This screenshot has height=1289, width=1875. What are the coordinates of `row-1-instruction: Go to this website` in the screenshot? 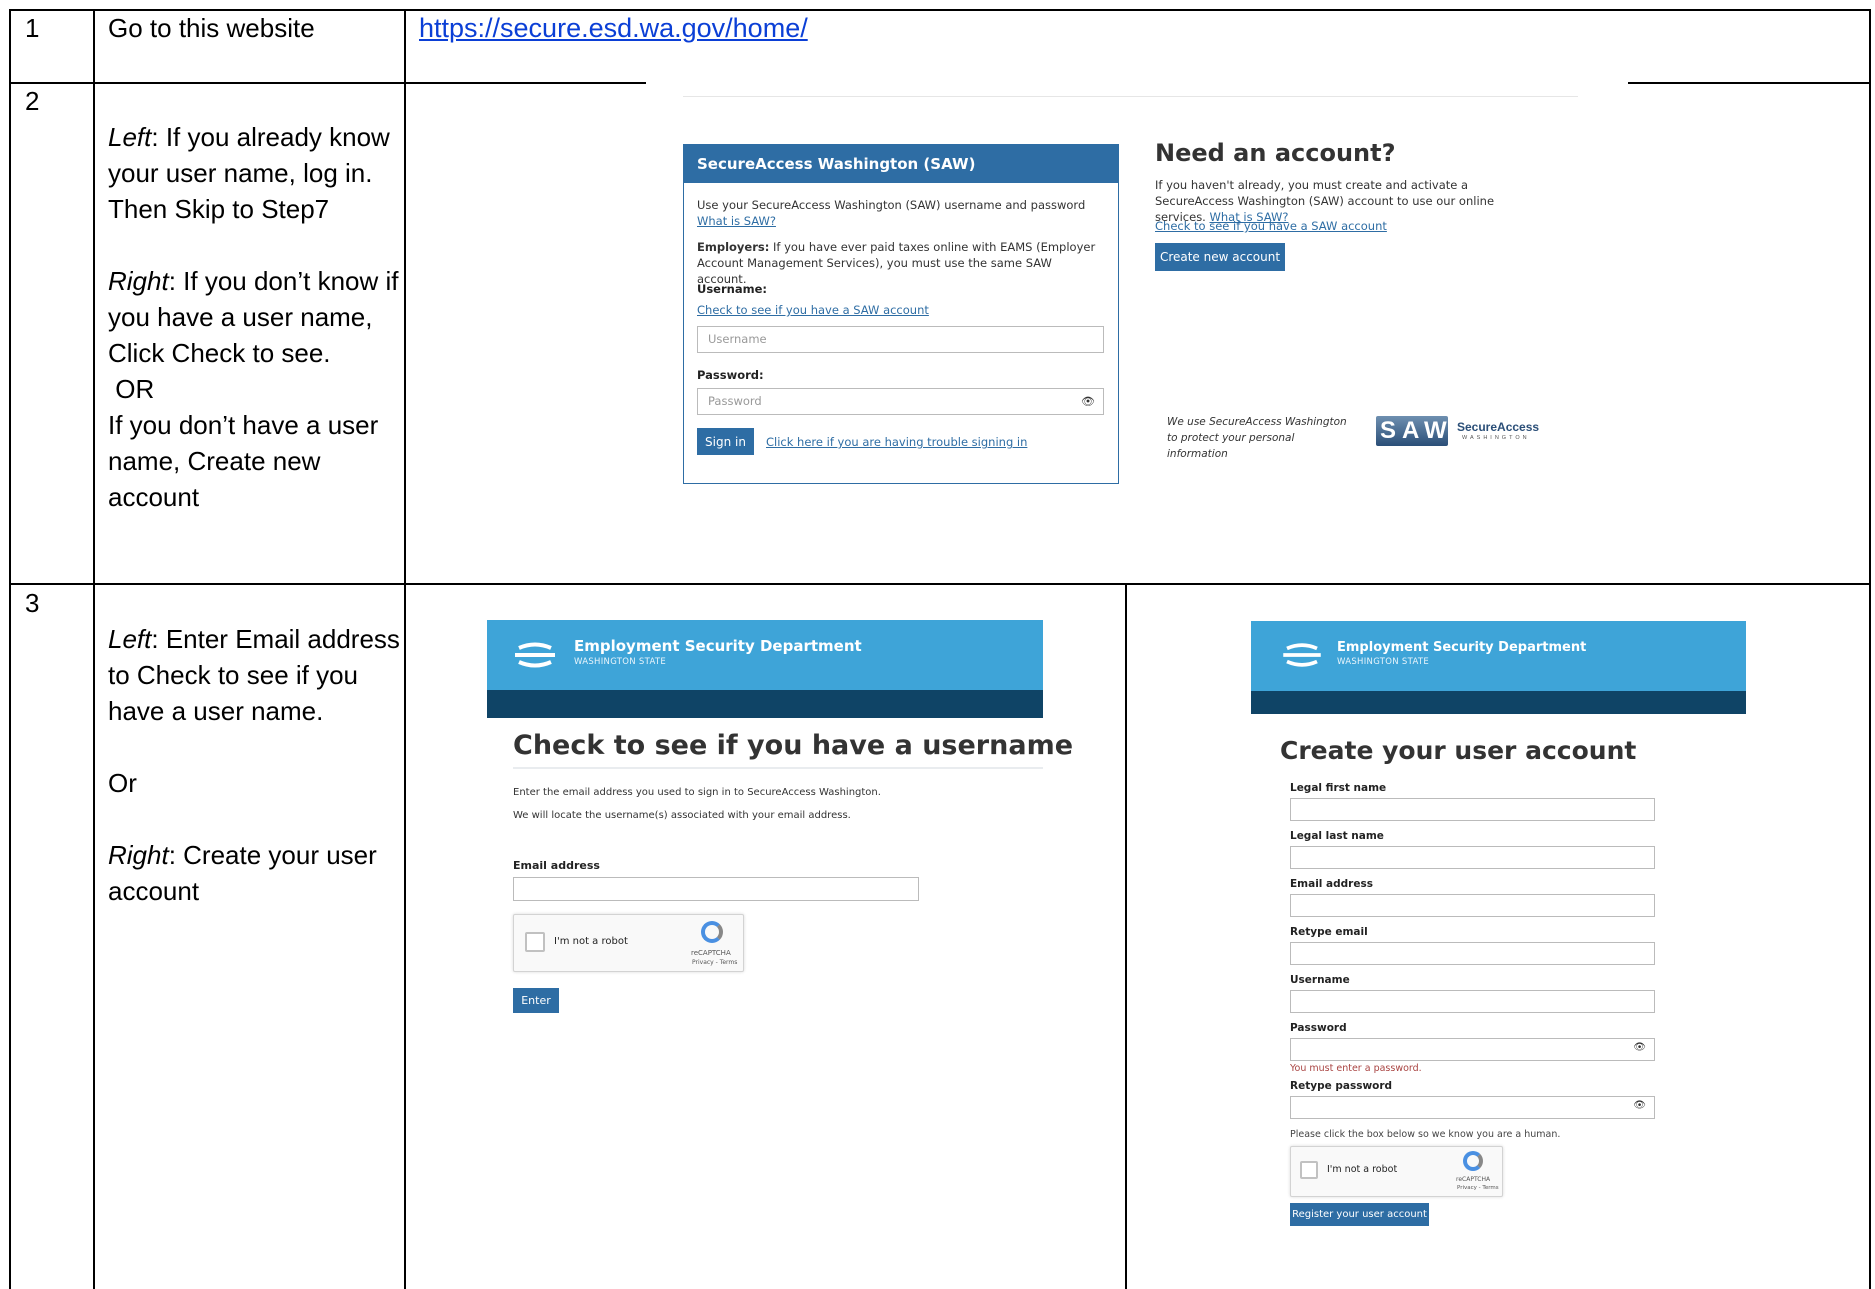 It's located at (211, 28).